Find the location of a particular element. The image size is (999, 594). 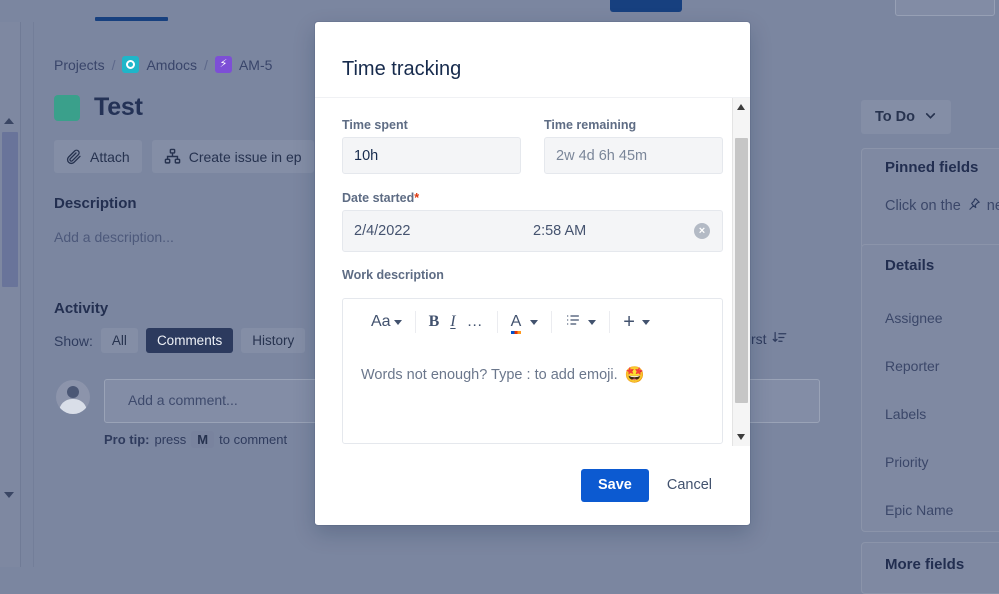

activity-filter-all: All is located at coordinates (119, 340).